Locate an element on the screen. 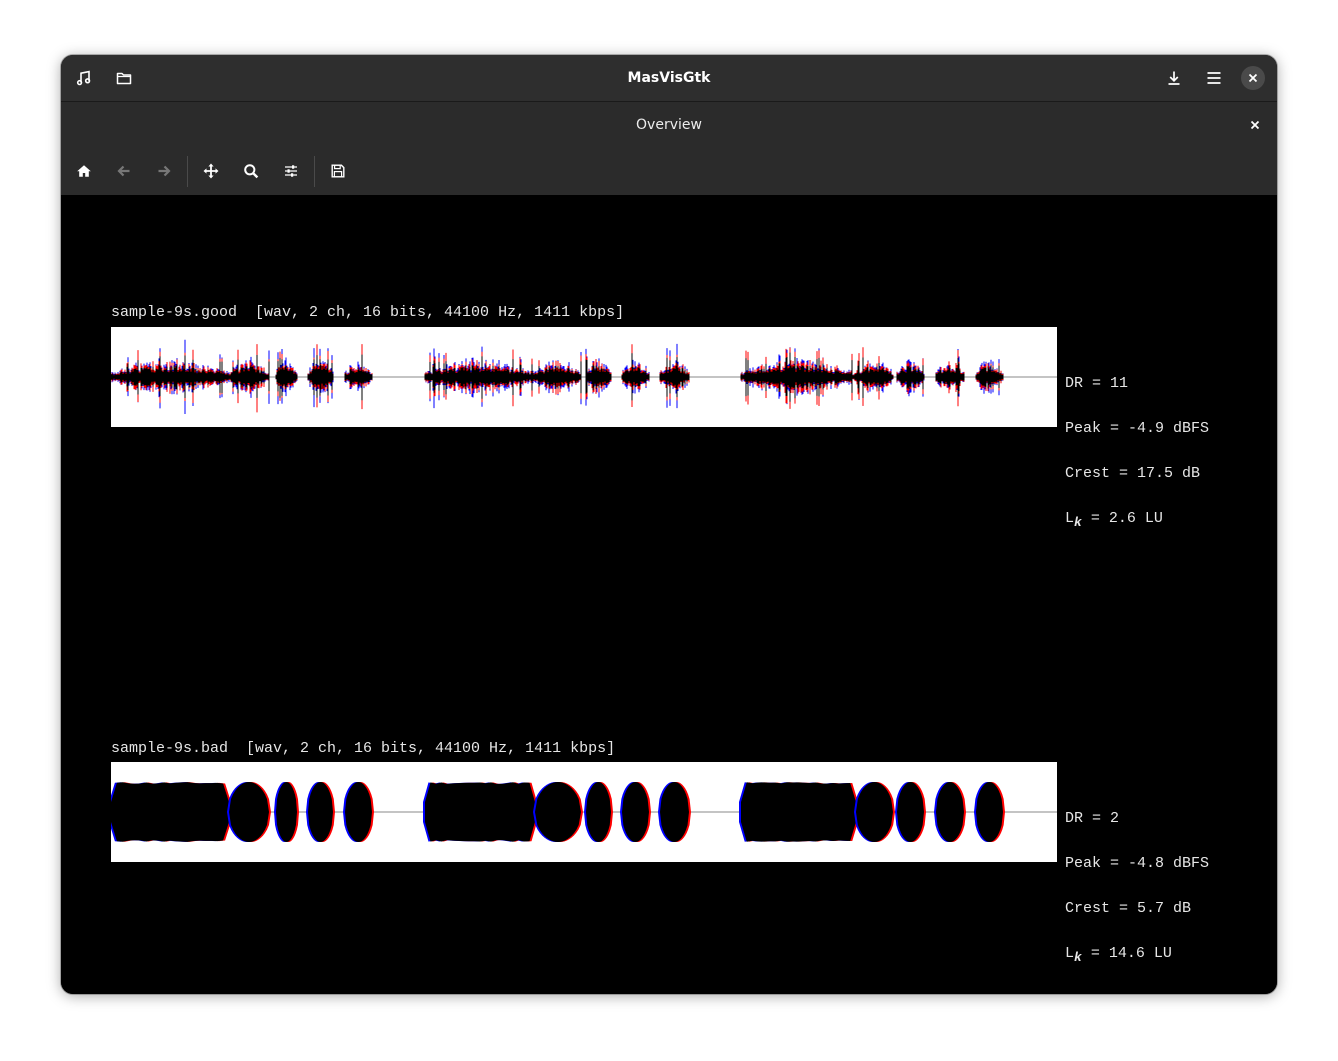 The image size is (1338, 1061). lk-value: = 2.6 LU is located at coordinates (1122, 518).